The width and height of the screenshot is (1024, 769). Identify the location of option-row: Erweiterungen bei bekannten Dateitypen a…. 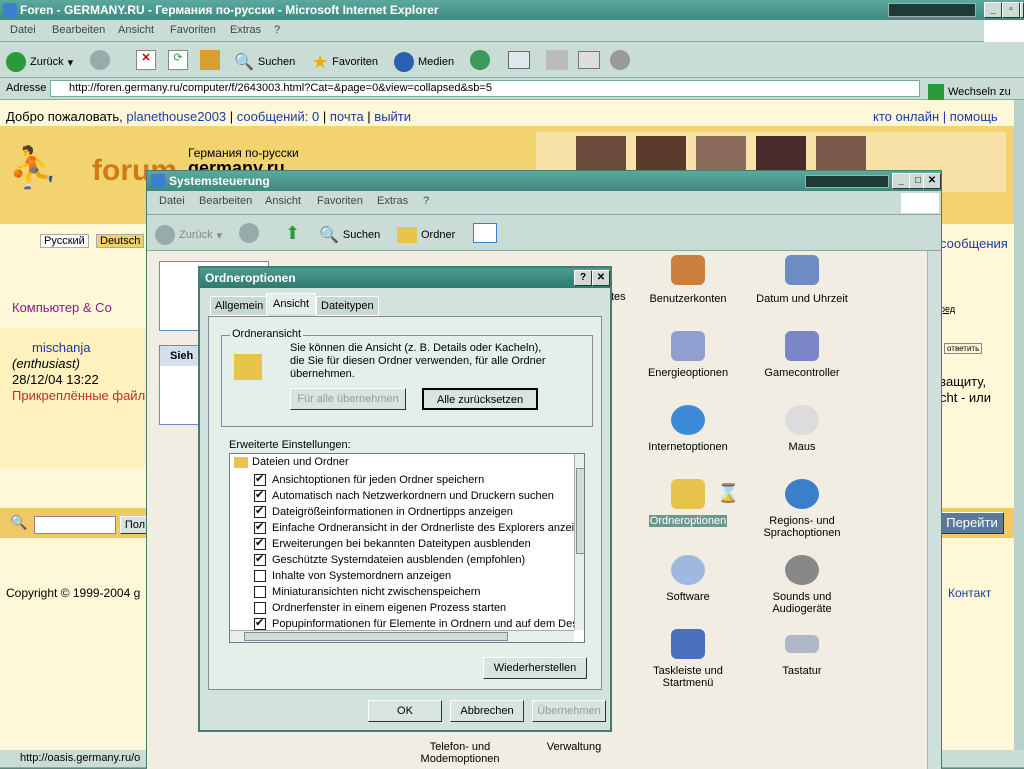
(392, 544).